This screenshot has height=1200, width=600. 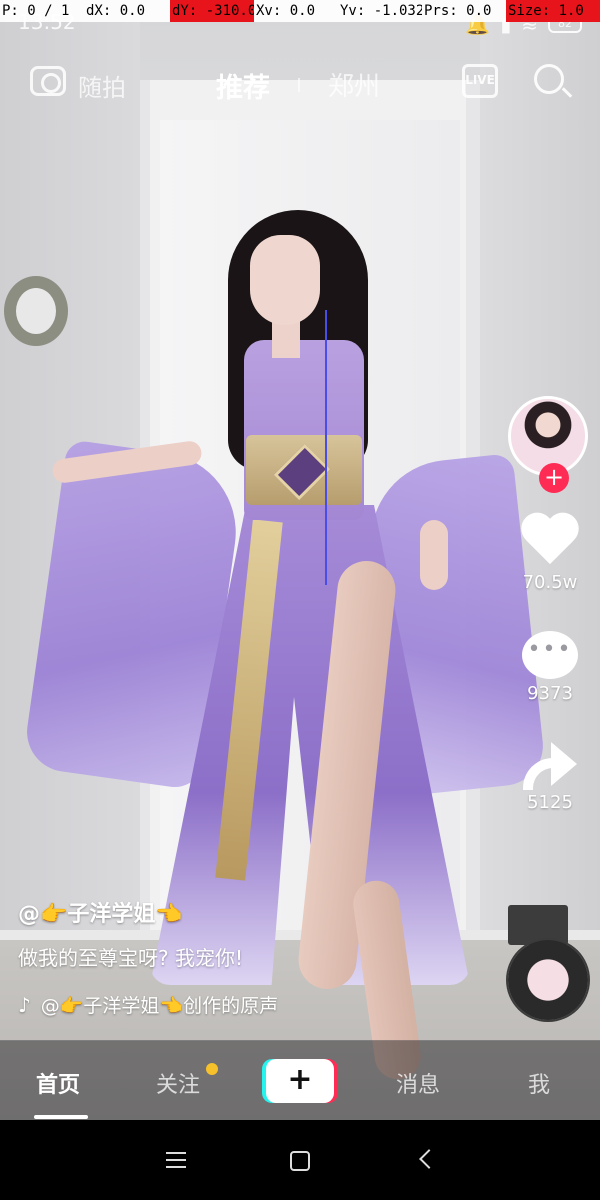 What do you see at coordinates (248, 957) in the screenshot?
I see `video-caption: @👉子洋学姐👈 做我的至尊宝呀? 我宠你! ♪ @👉子洋学姐👈创作的原声` at bounding box center [248, 957].